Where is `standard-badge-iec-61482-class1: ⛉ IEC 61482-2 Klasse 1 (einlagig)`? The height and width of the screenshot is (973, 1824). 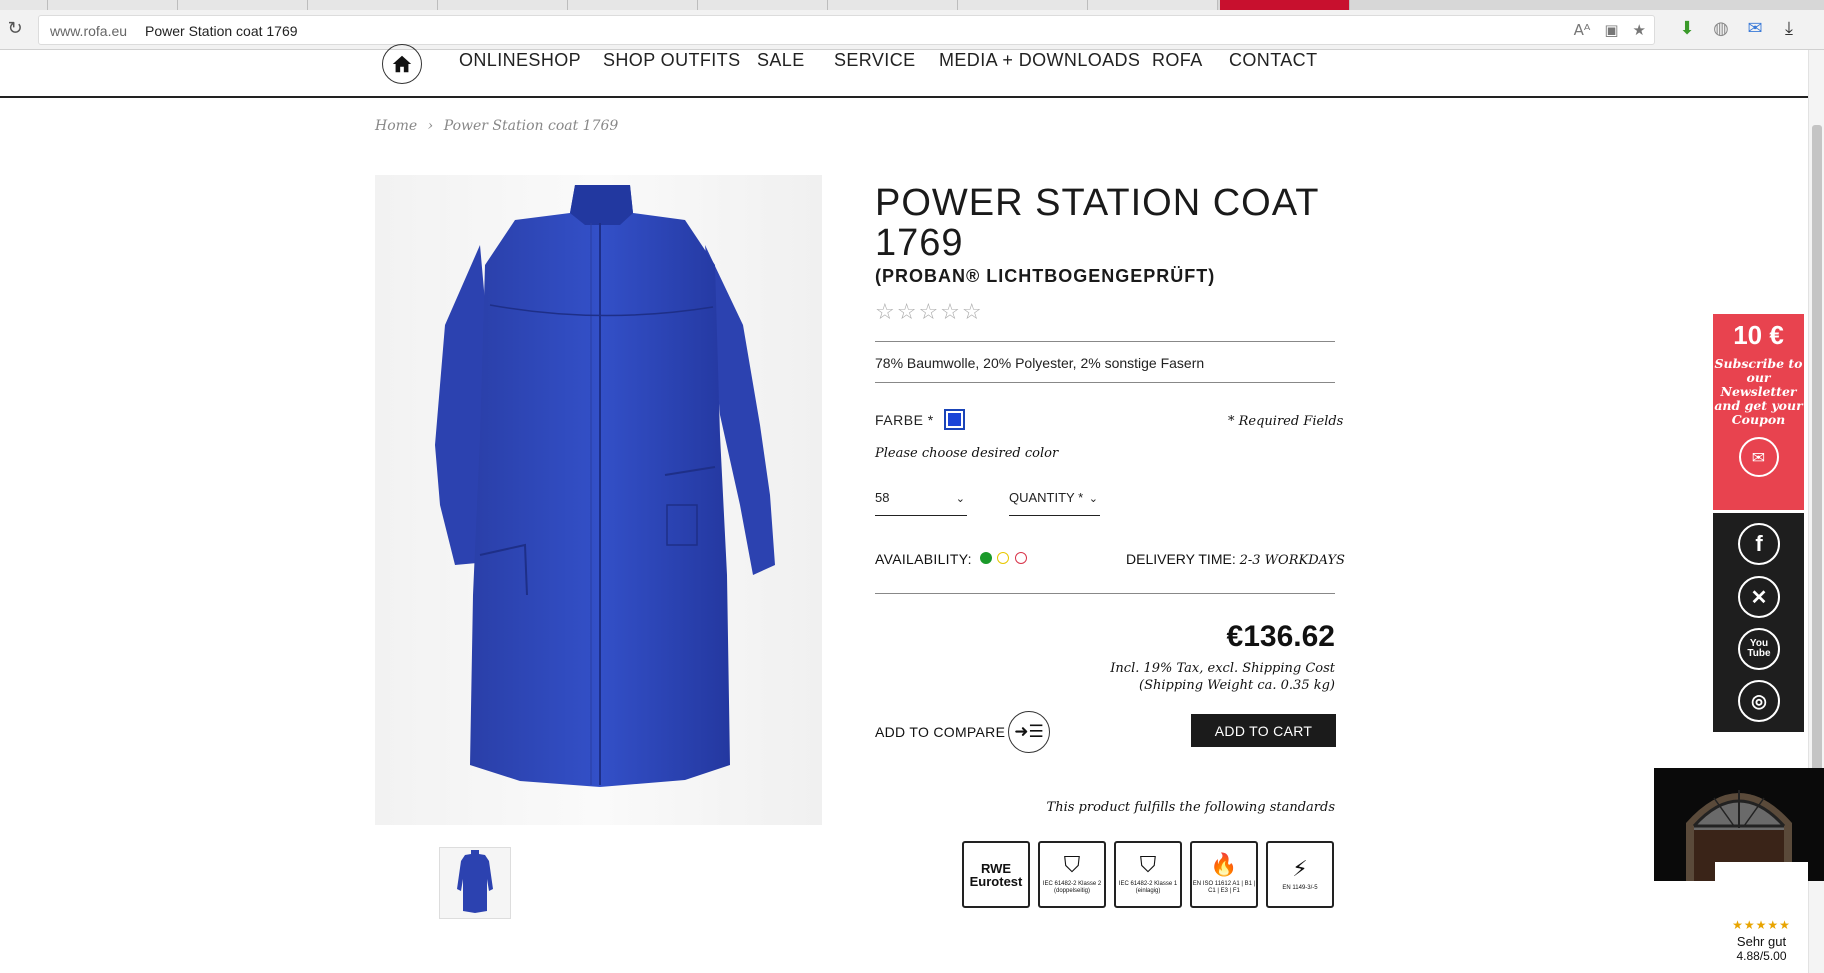
standard-badge-iec-61482-class1: ⛉ IEC 61482-2 Klasse 1 (einlagig) is located at coordinates (1148, 874).